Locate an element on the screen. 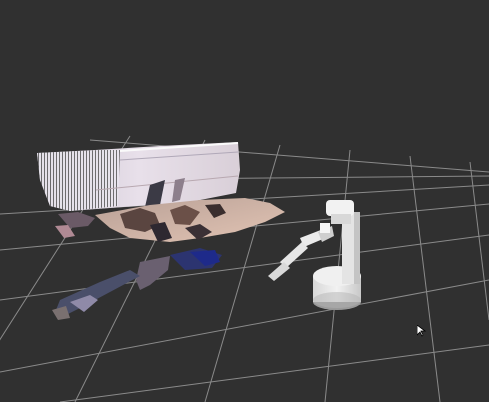 The height and width of the screenshot is (402, 489). point-cloud-floor is located at coordinates (137, 284).